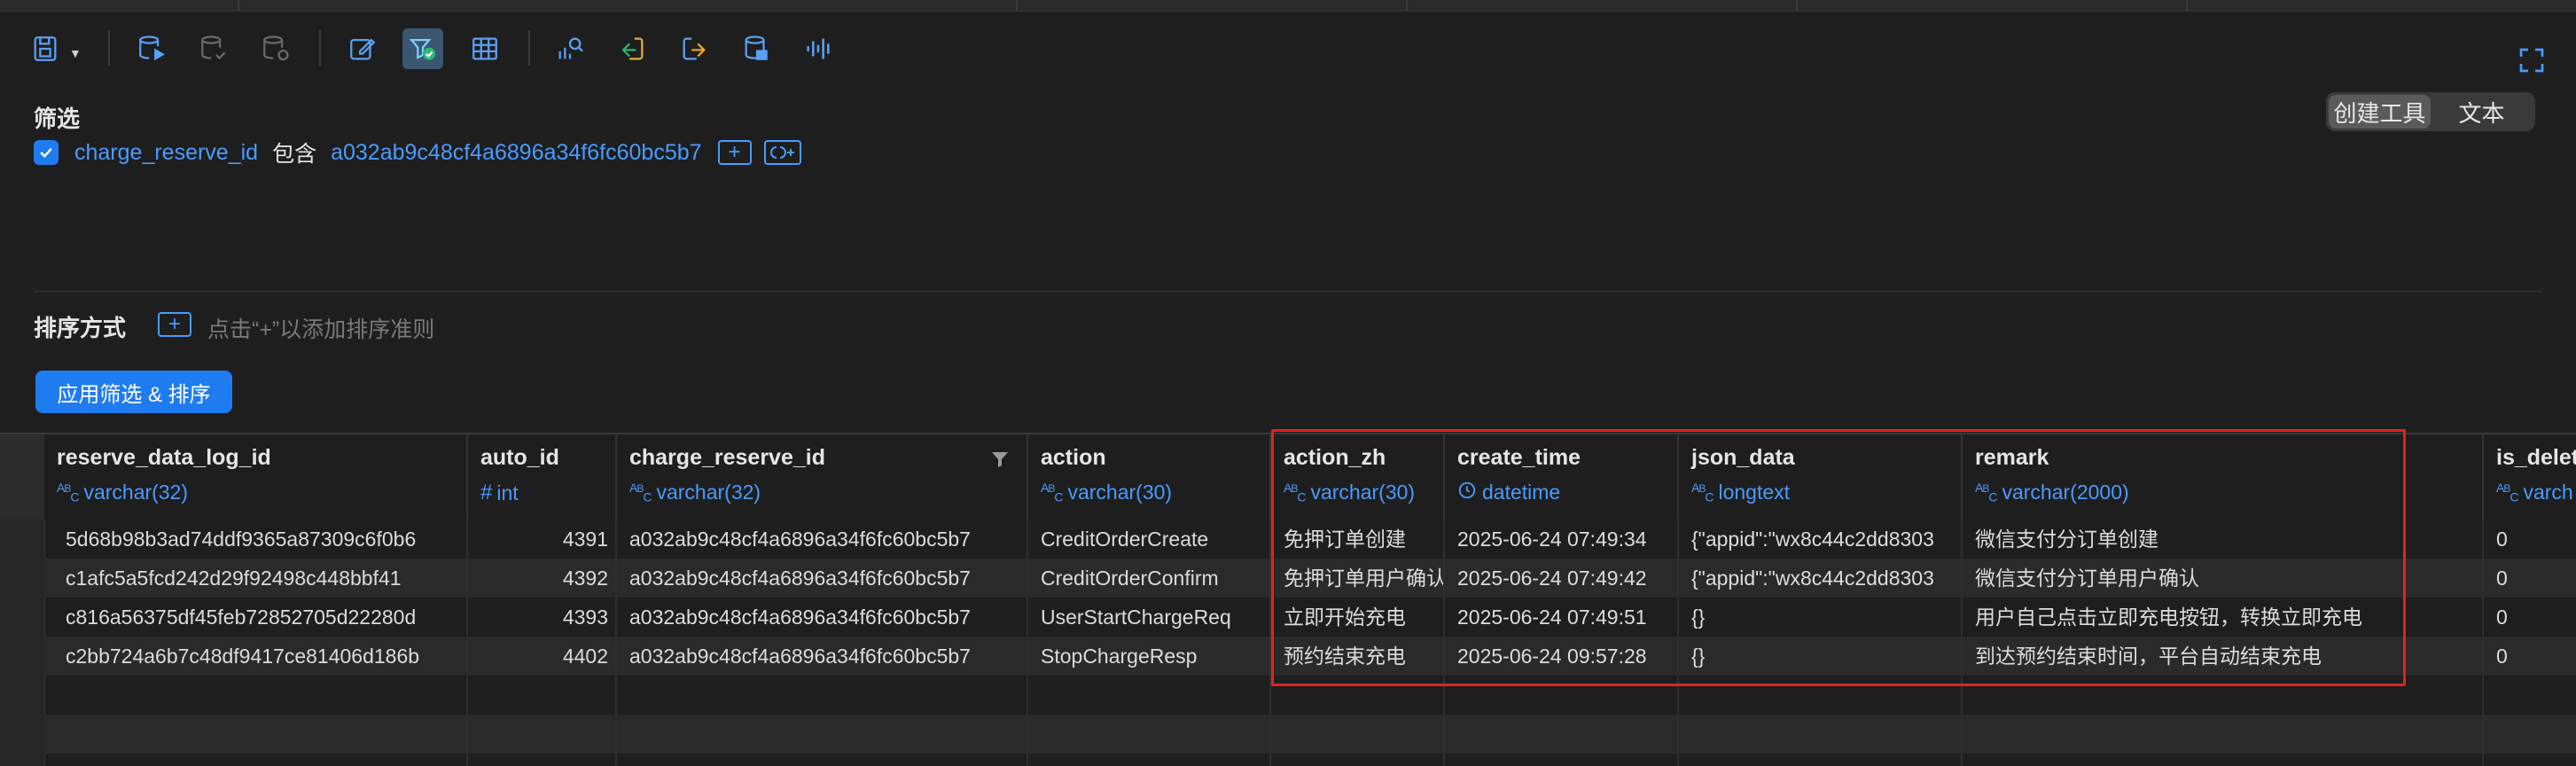 The width and height of the screenshot is (2576, 766). What do you see at coordinates (2482, 112) in the screenshot?
I see `tab-text: 文本` at bounding box center [2482, 112].